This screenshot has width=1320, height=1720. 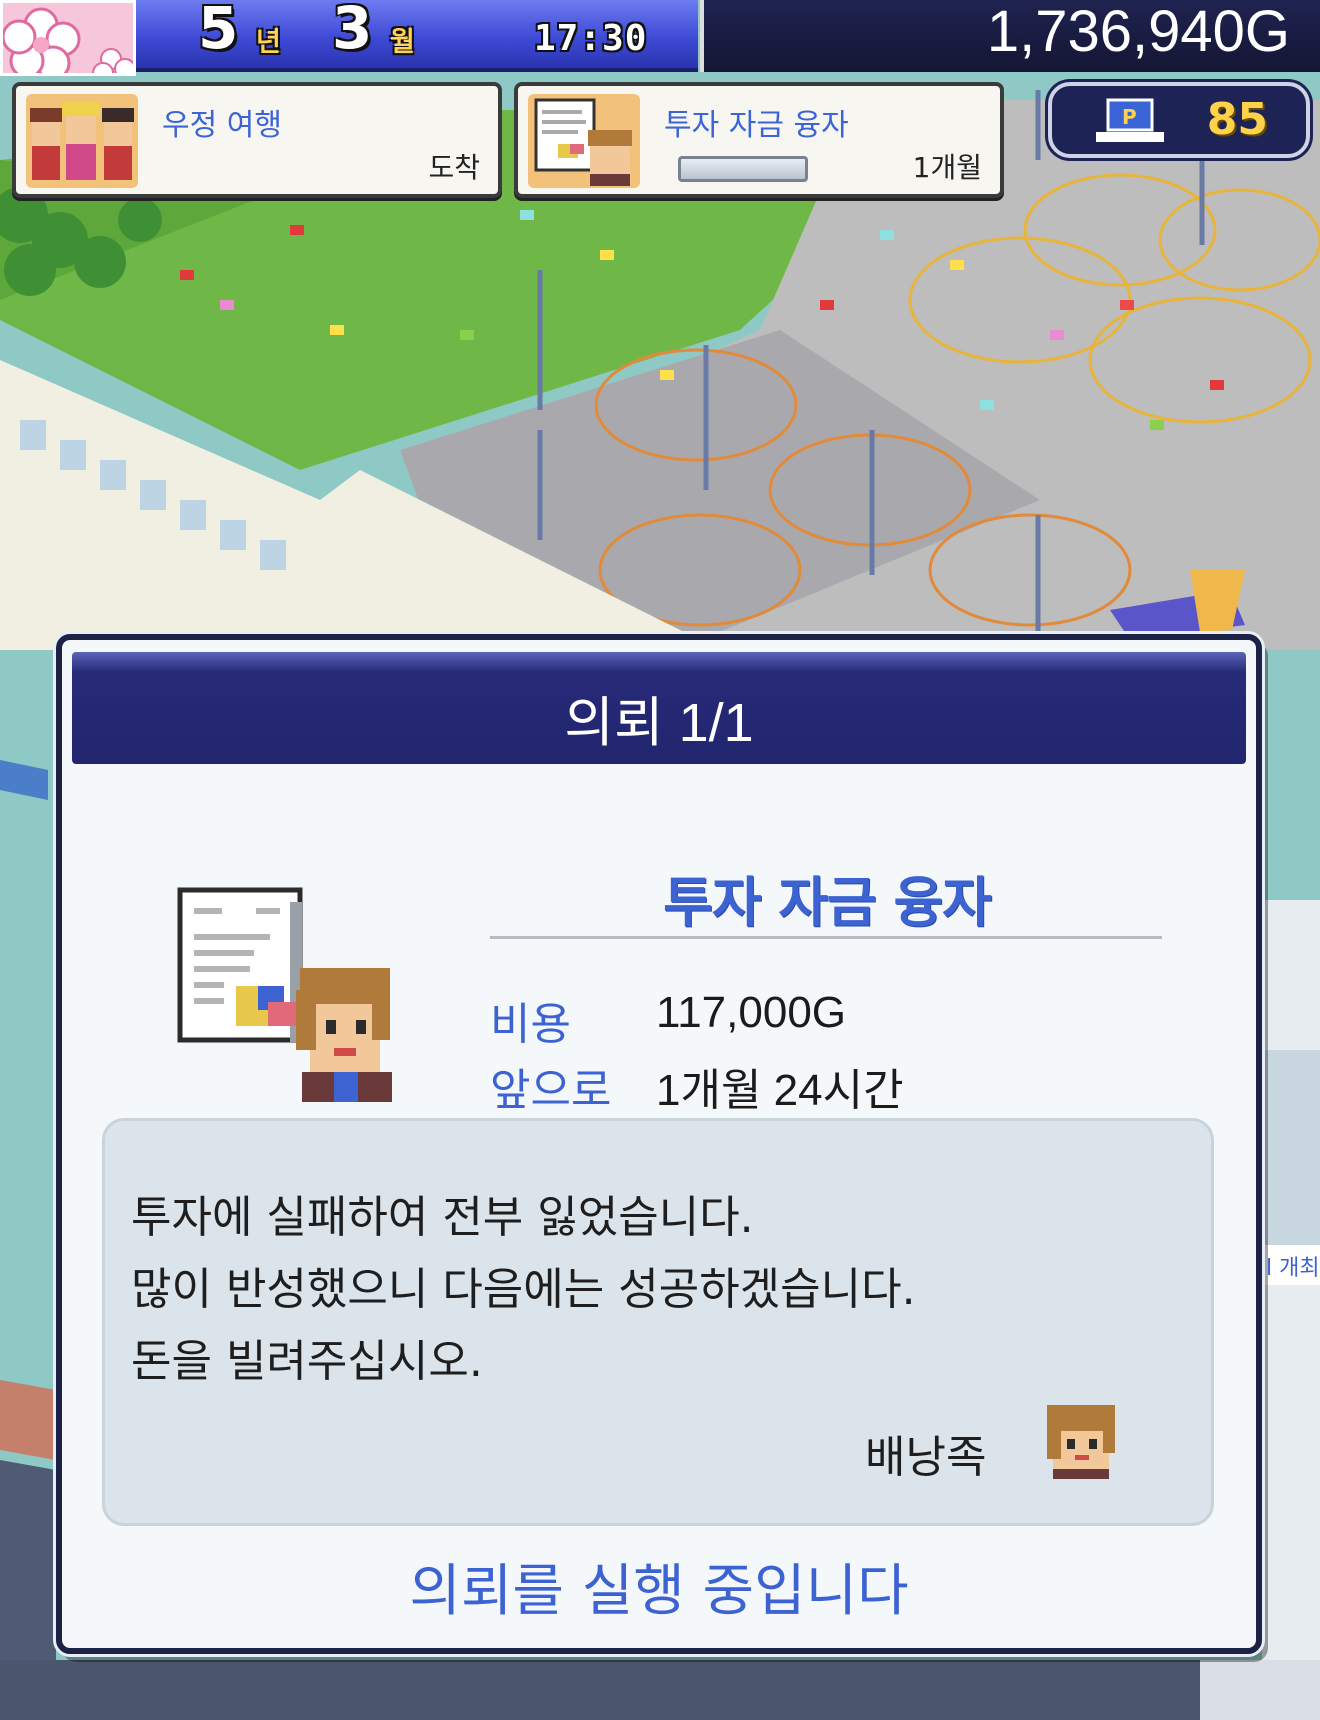 What do you see at coordinates (523, 1289) in the screenshot?
I see `message-line: 많이 반성했으니 다음에는 성공하겠습니다.` at bounding box center [523, 1289].